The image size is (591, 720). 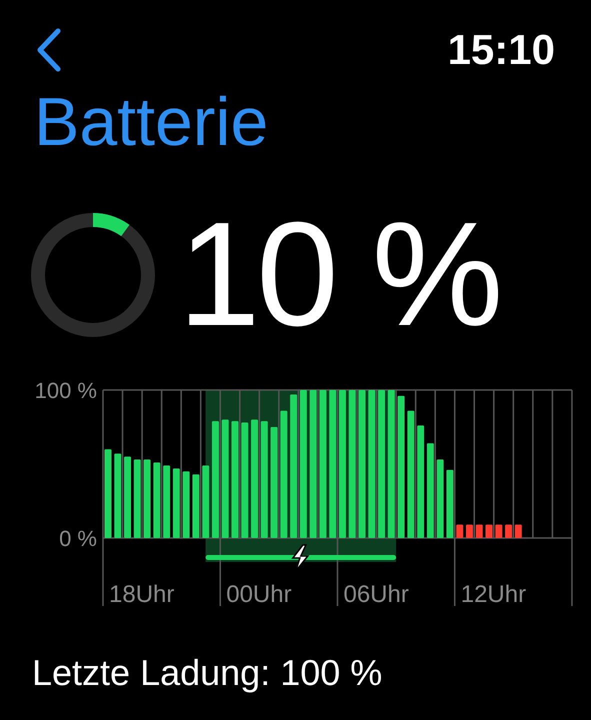 What do you see at coordinates (376, 594) in the screenshot?
I see `x-axis-label: 06Uhr` at bounding box center [376, 594].